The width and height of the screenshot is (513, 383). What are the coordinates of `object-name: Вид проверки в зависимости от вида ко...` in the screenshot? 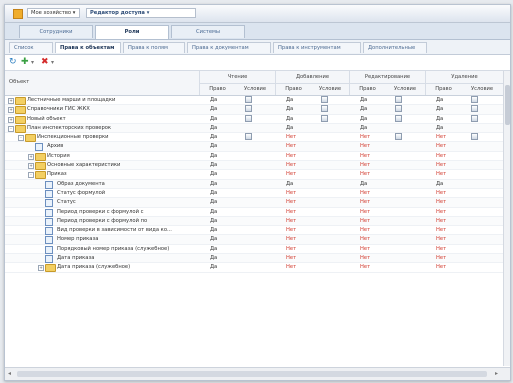 It's located at (114, 230).